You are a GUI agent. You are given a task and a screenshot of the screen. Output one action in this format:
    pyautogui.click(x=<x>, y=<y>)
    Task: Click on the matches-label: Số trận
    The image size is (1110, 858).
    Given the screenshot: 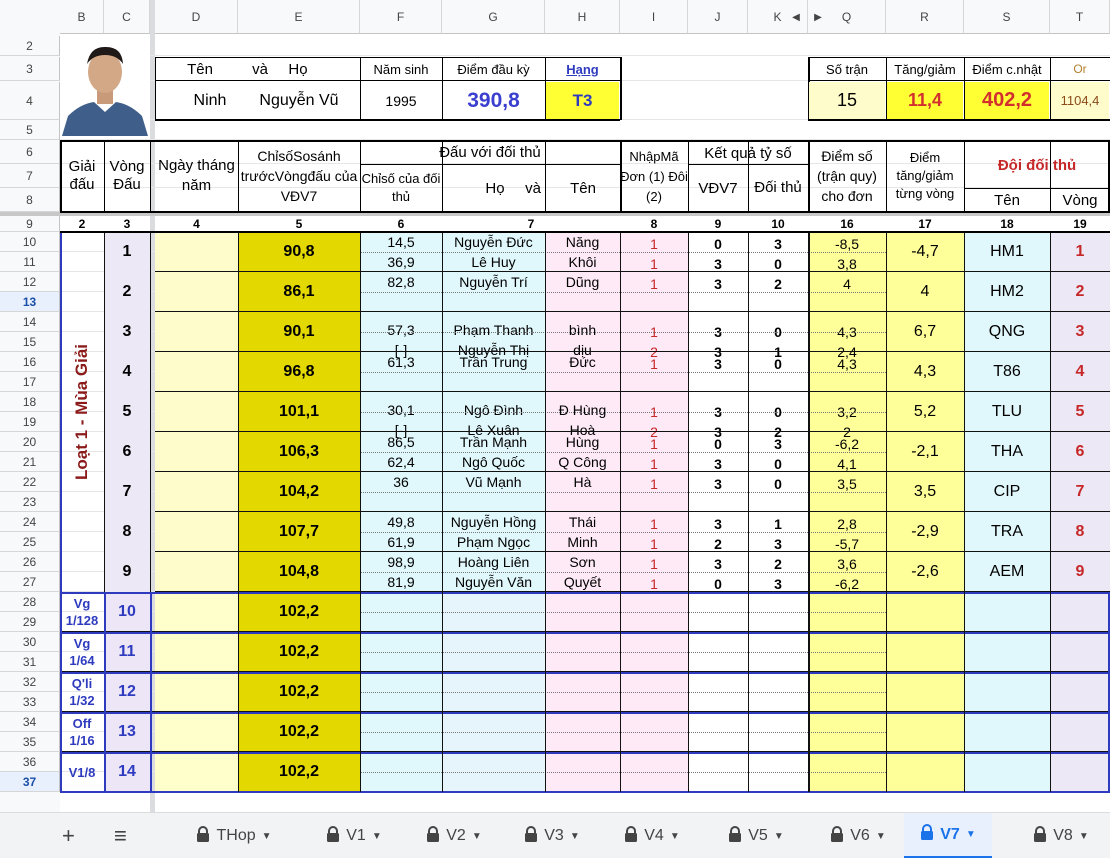 What is the action you would take?
    pyautogui.click(x=847, y=69)
    